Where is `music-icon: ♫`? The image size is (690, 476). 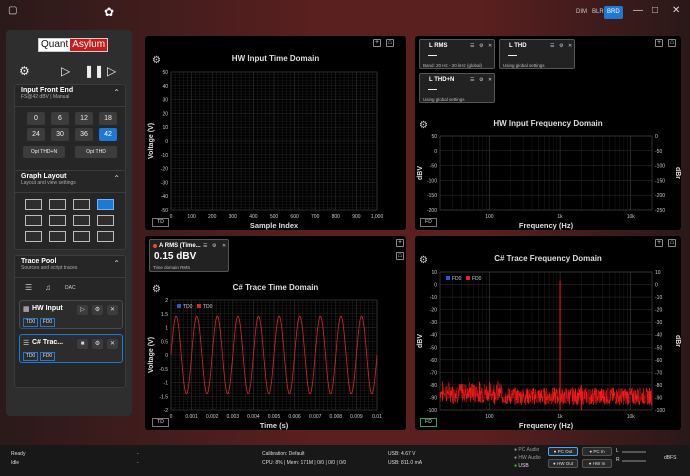 music-icon: ♫ is located at coordinates (48, 287).